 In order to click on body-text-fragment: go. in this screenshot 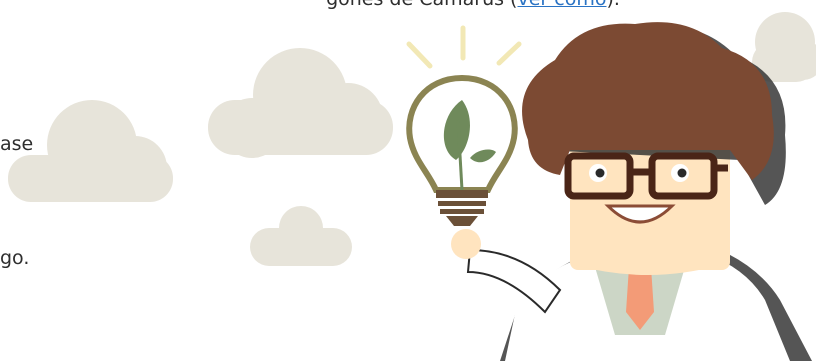, I will do `click(15, 258)`.